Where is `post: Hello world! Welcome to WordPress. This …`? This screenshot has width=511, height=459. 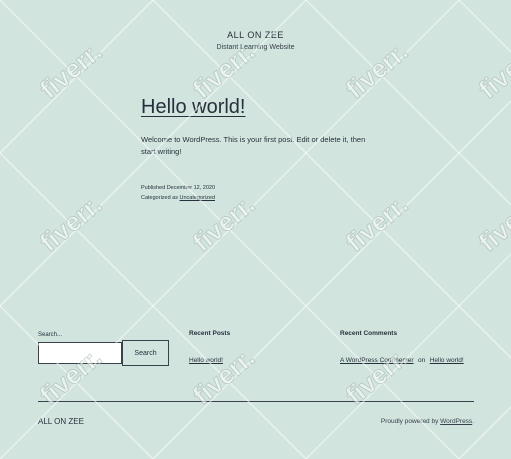
post: Hello world! Welcome to WordPress. This … is located at coordinates (261, 150).